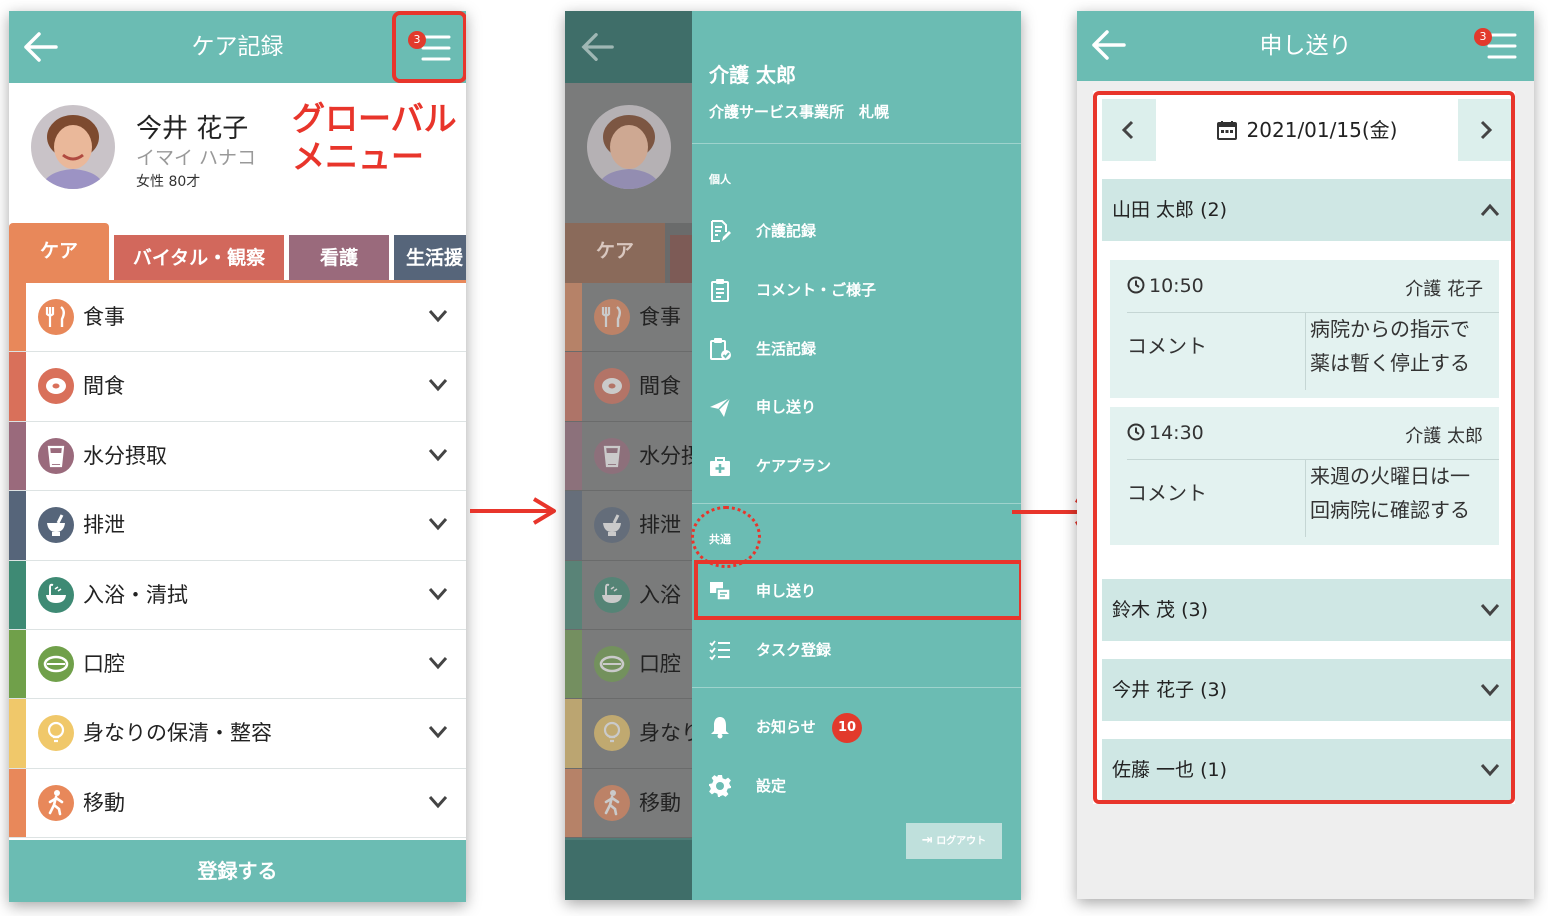 Image resolution: width=1548 pixels, height=916 pixels. I want to click on dimmed-category-row: 身なり, so click(633, 734).